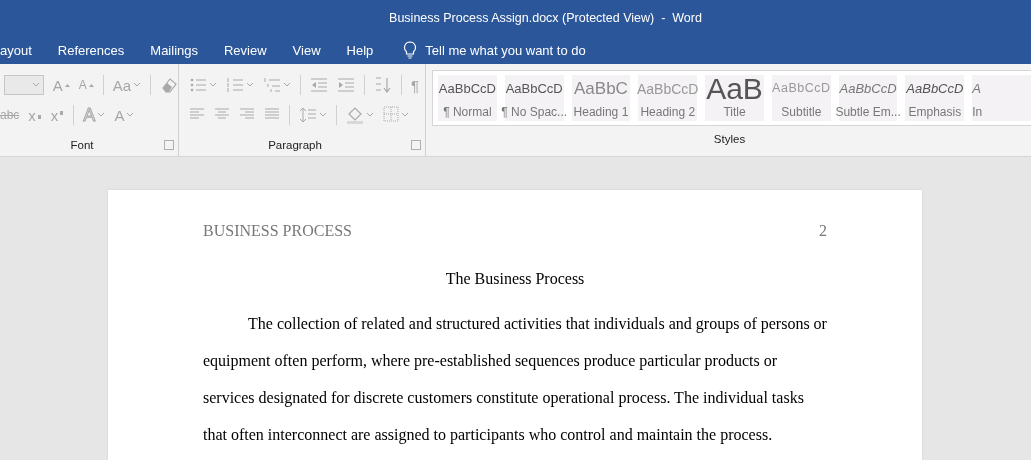  Describe the element at coordinates (198, 85) in the screenshot. I see `bullet-list-icon` at that location.